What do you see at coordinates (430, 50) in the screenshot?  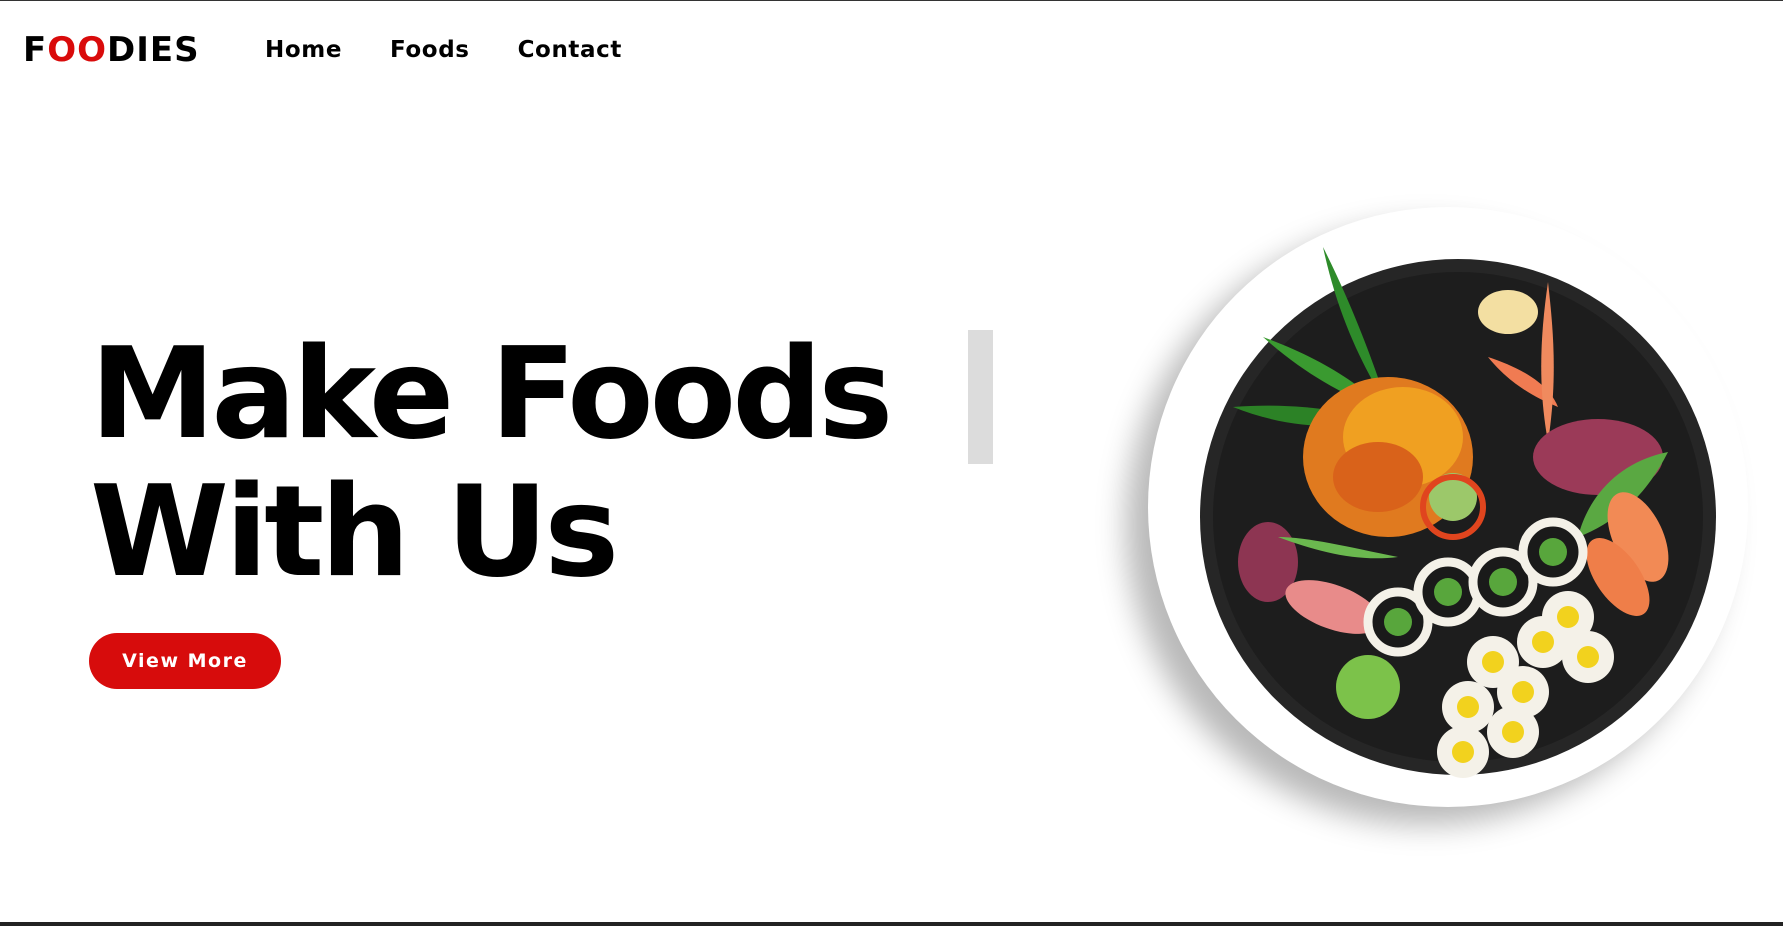 I see `nav-link-foods: Foods` at bounding box center [430, 50].